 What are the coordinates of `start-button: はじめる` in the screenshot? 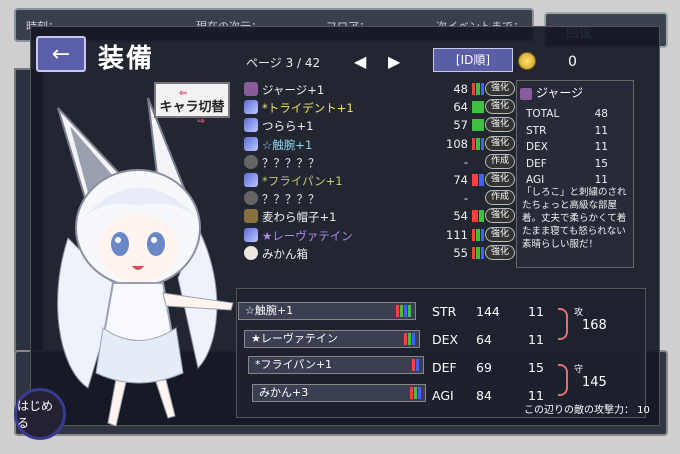 It's located at (40, 414).